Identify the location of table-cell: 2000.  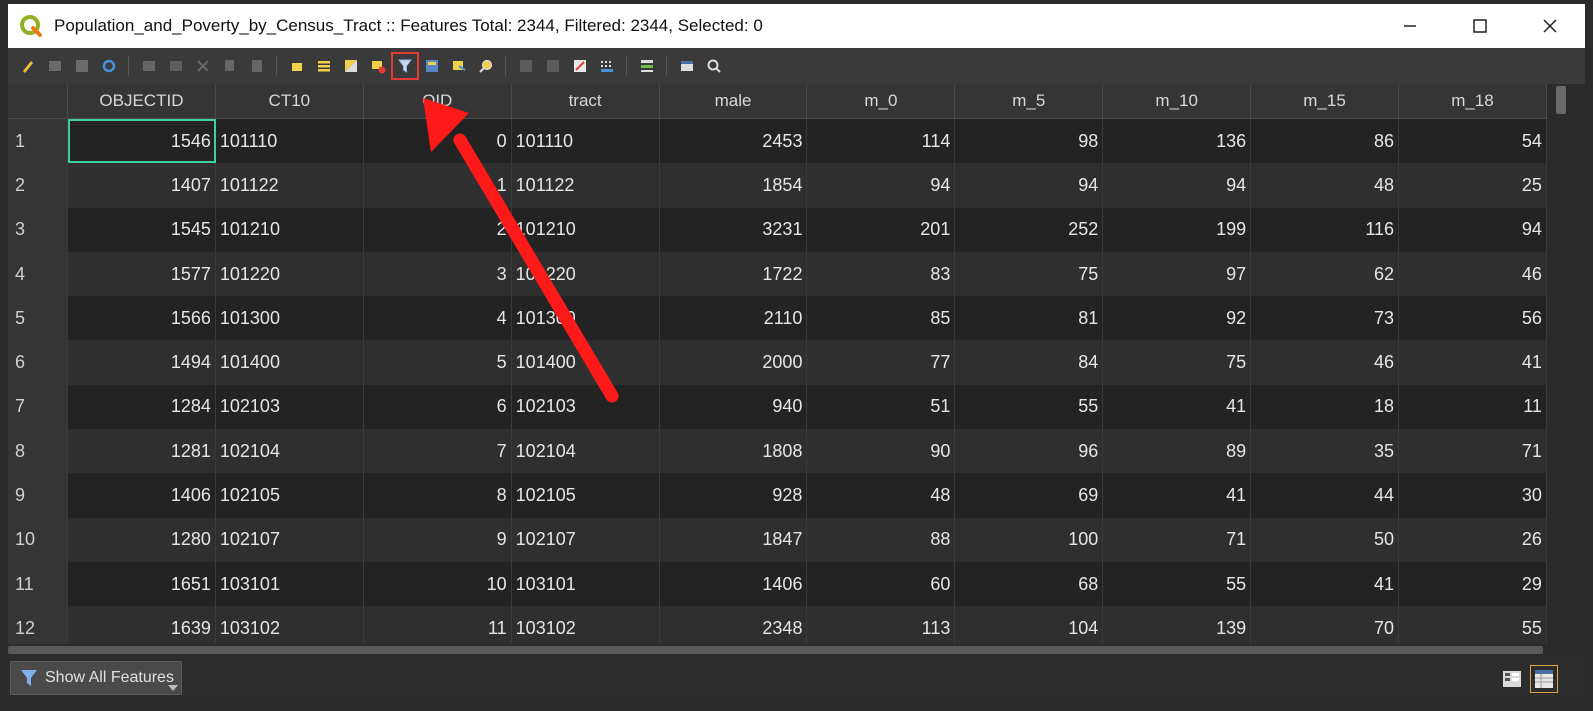
(734, 362).